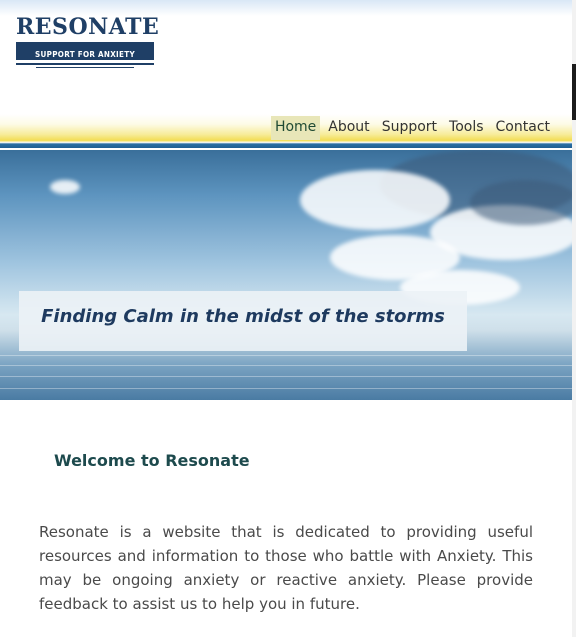 The height and width of the screenshot is (637, 576). What do you see at coordinates (243, 316) in the screenshot?
I see `hero-tagline: Finding Calm in the midst of the storms` at bounding box center [243, 316].